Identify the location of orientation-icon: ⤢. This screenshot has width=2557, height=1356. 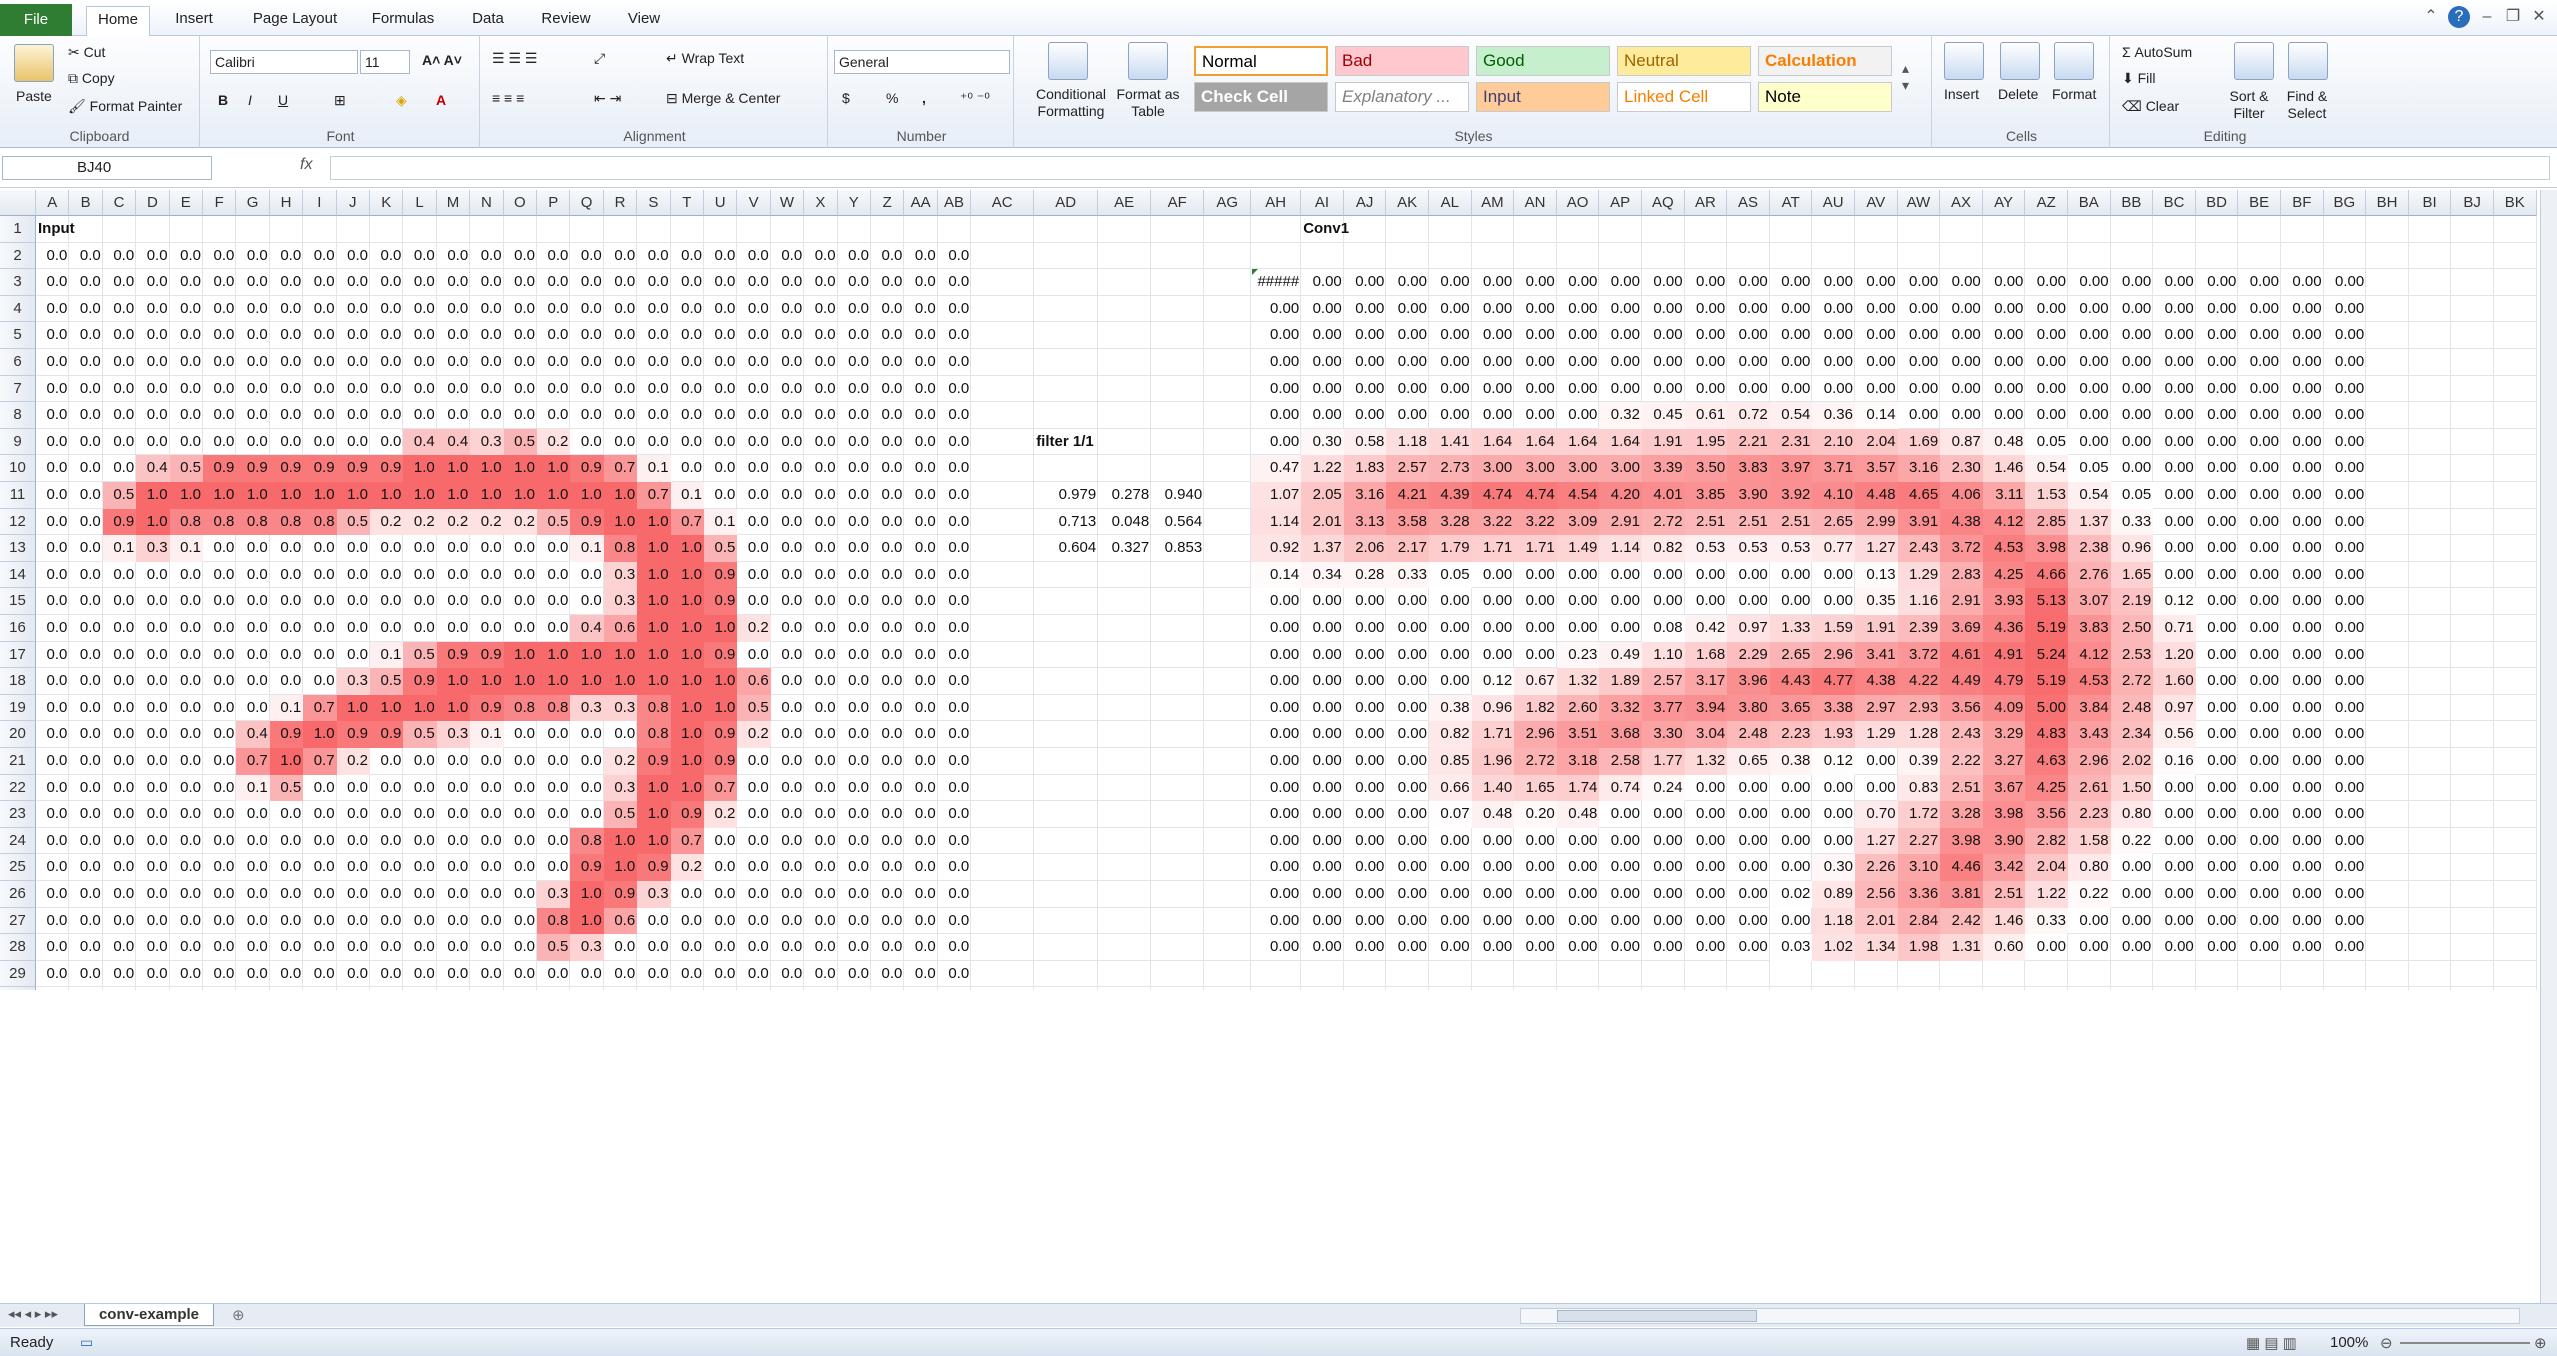
(599, 58).